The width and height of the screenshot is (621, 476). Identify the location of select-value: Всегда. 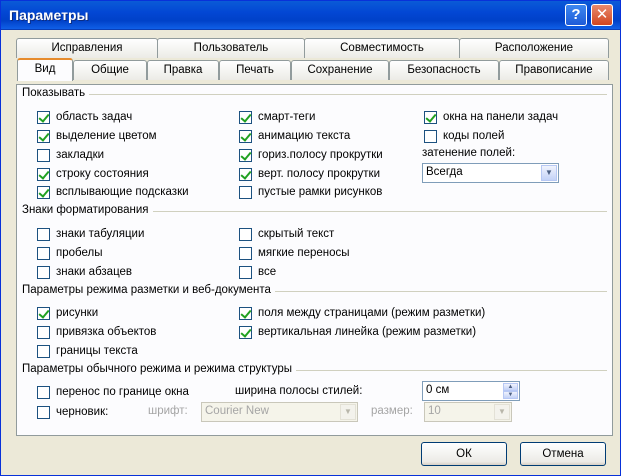
(444, 172).